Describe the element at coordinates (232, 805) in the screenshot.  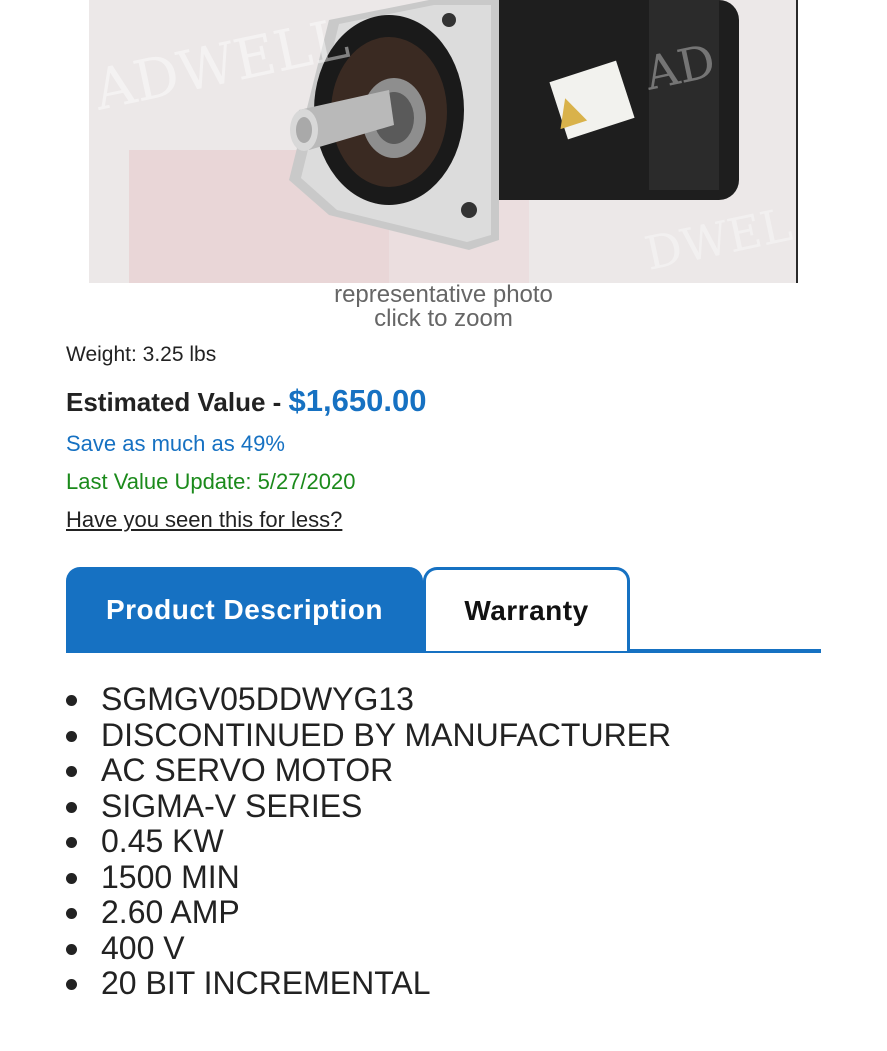
I see `spec-text: SIGMA-V SERIES` at that location.